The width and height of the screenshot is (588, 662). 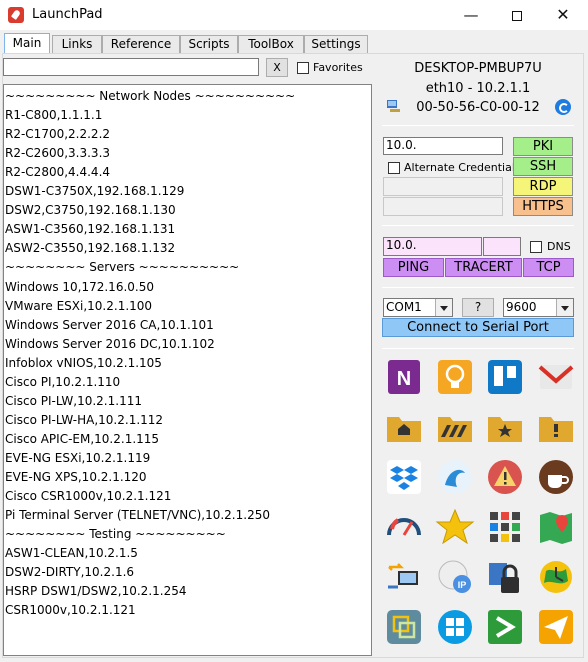 What do you see at coordinates (478, 88) in the screenshot?
I see `interface-info: eth10 - 10.2.1.1` at bounding box center [478, 88].